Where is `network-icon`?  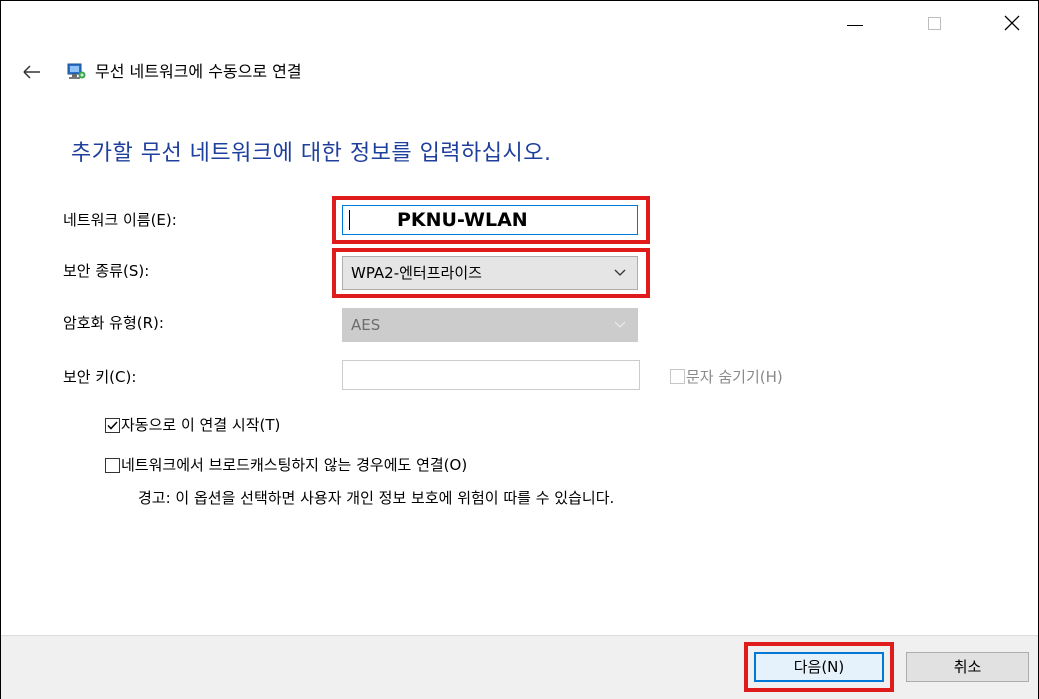
network-icon is located at coordinates (76, 71).